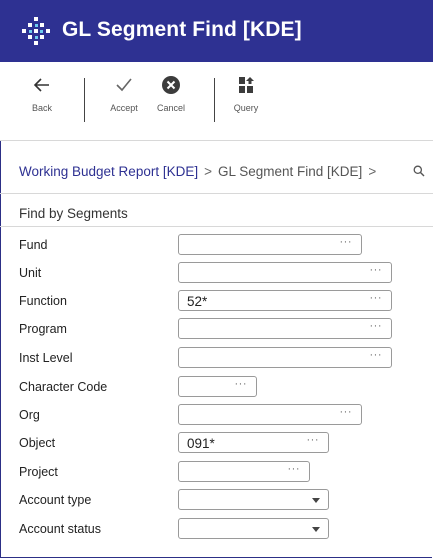  What do you see at coordinates (253, 499) in the screenshot?
I see `account-type-select` at bounding box center [253, 499].